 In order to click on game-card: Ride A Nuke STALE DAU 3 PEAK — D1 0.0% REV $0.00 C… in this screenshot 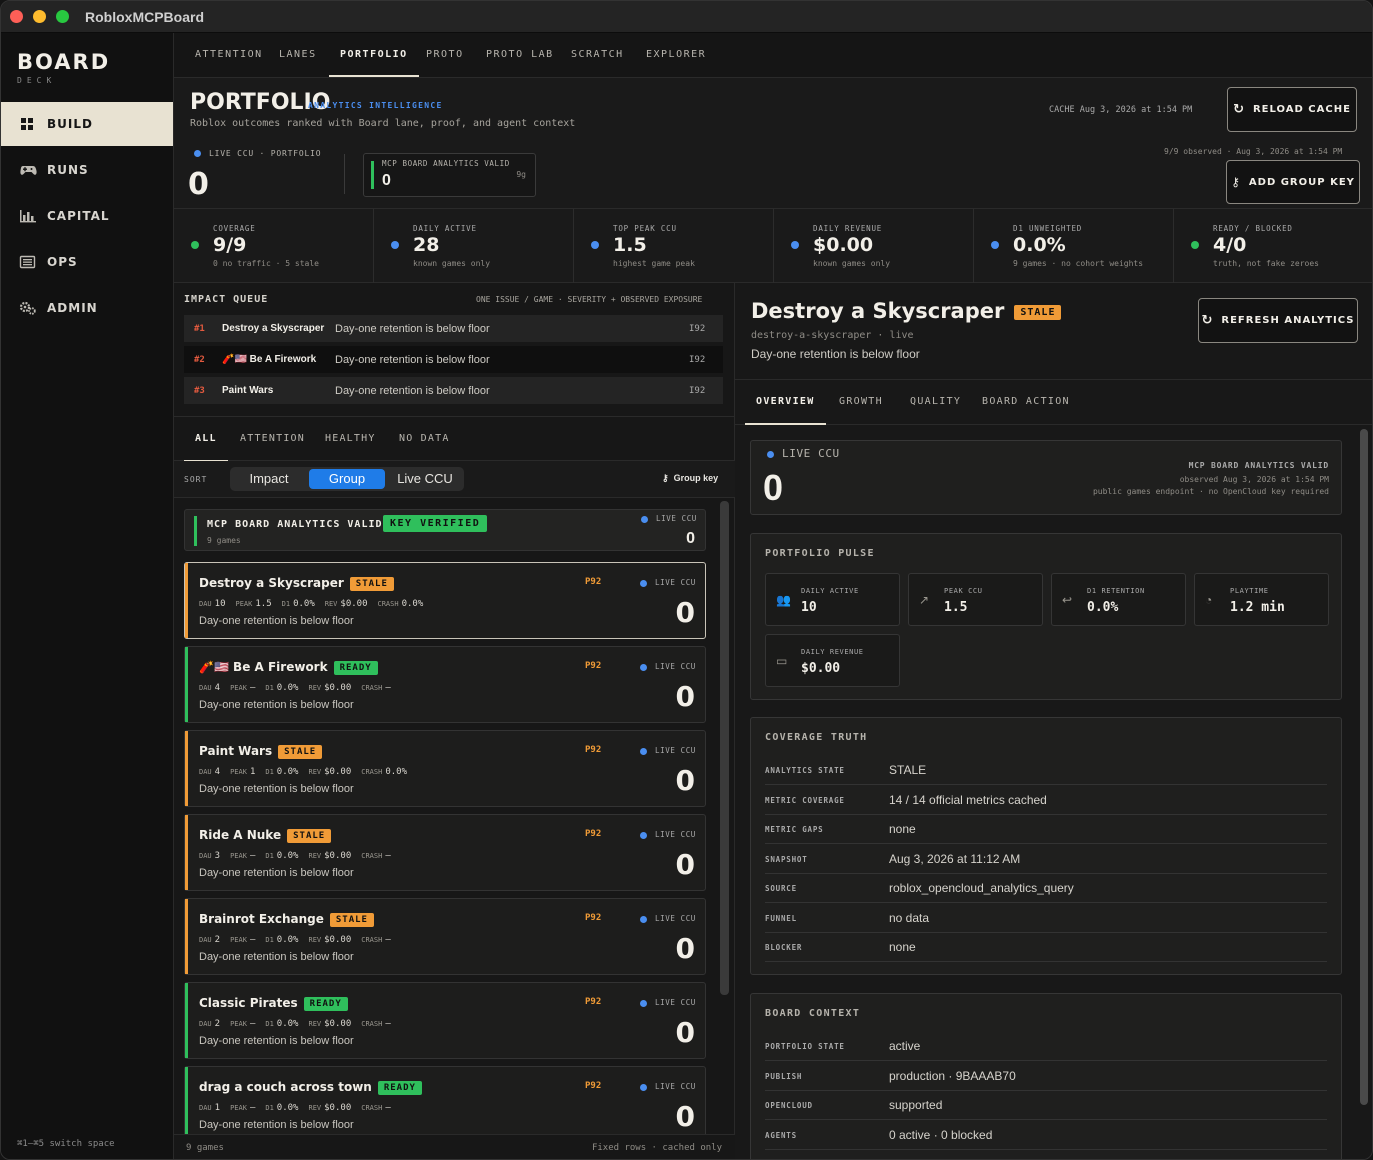, I will do `click(445, 852)`.